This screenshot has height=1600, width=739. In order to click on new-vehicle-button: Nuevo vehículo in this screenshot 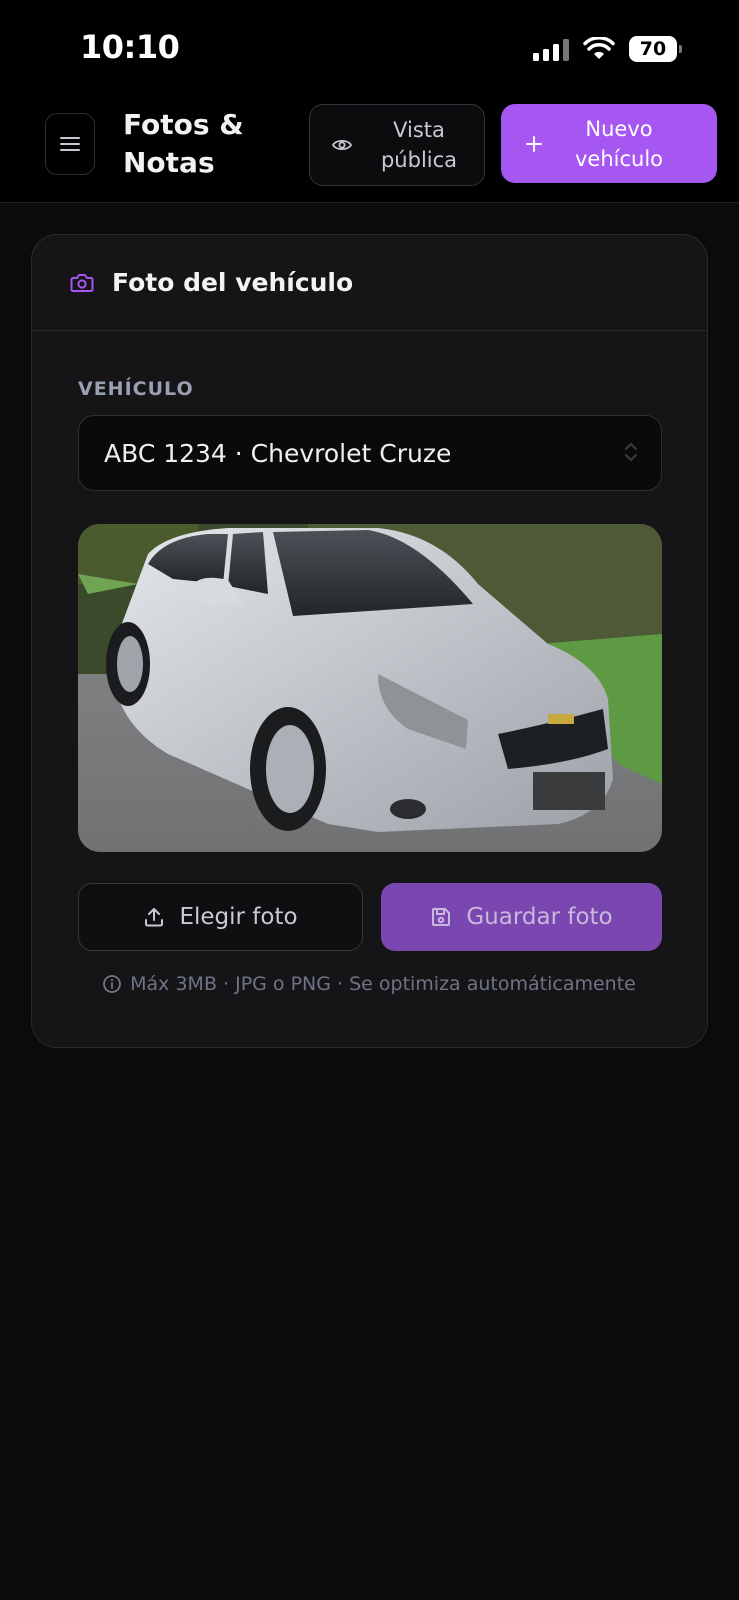, I will do `click(609, 143)`.